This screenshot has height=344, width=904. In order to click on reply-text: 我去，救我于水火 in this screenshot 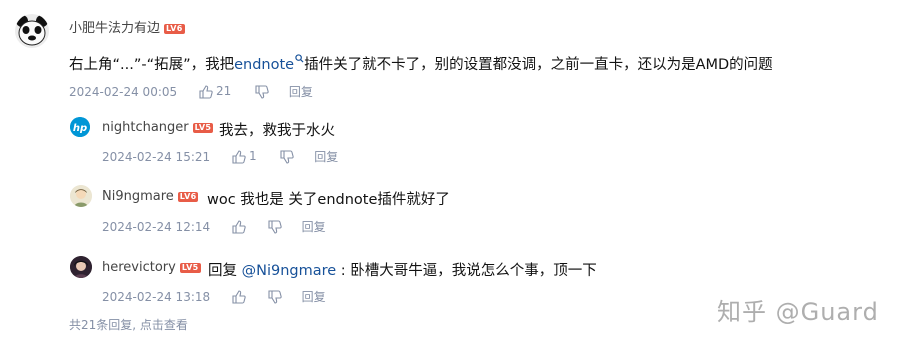, I will do `click(277, 129)`.